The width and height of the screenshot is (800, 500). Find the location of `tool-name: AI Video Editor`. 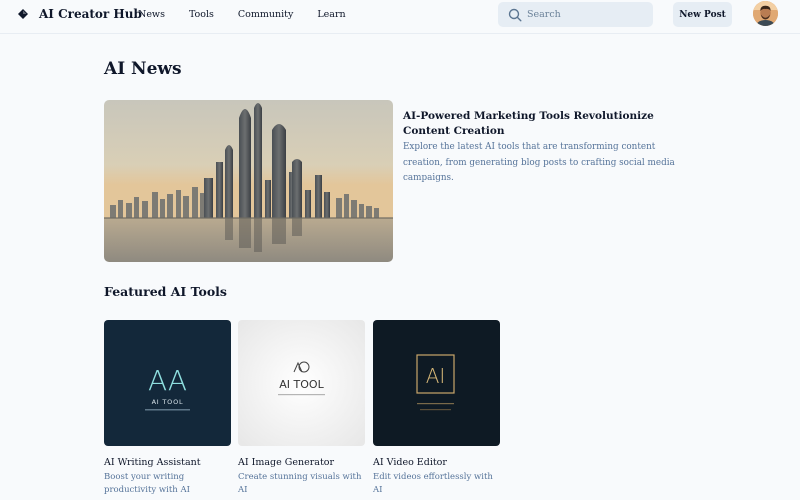

tool-name: AI Video Editor is located at coordinates (410, 462).